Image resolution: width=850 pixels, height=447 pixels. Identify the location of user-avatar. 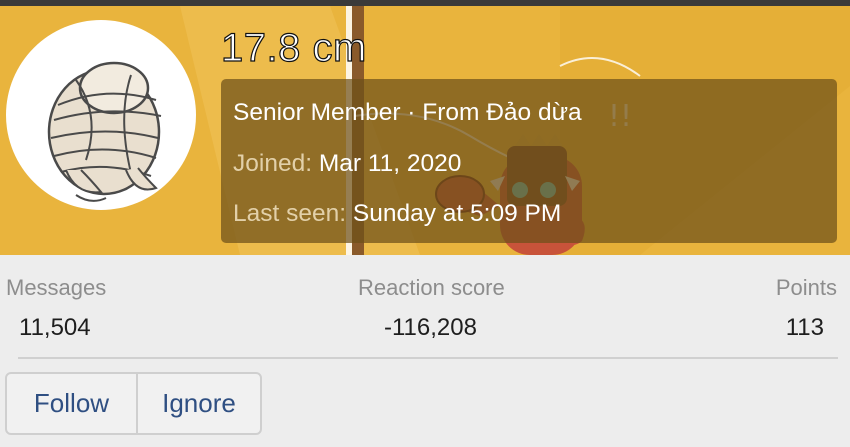
(101, 115).